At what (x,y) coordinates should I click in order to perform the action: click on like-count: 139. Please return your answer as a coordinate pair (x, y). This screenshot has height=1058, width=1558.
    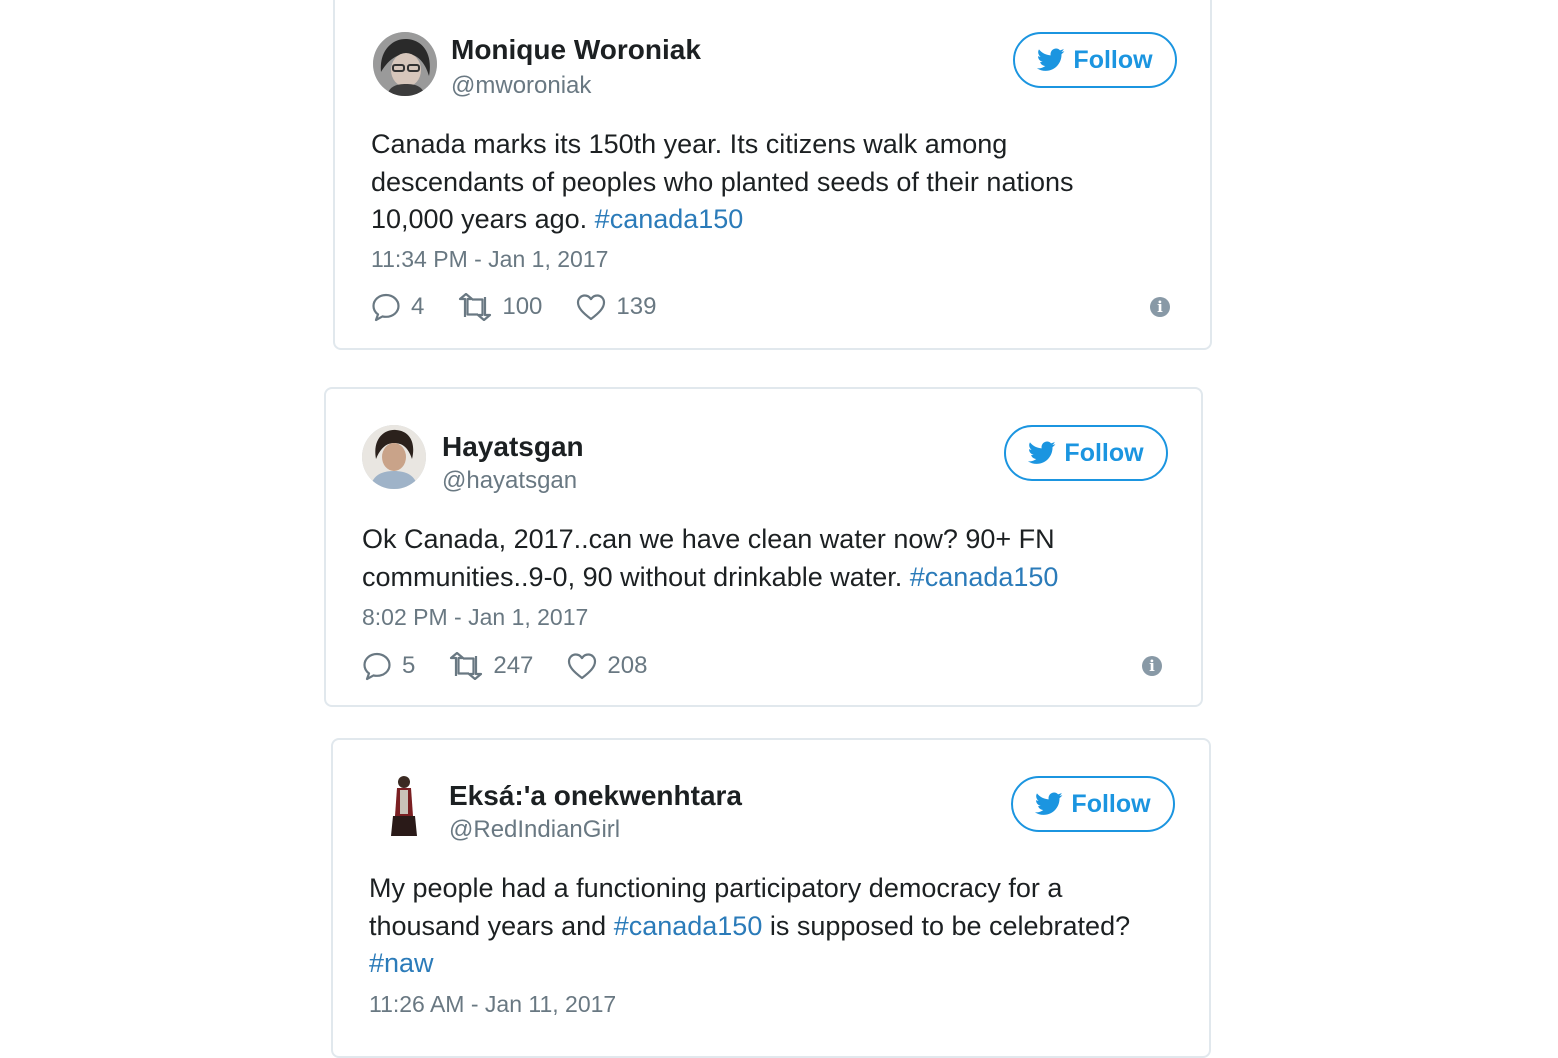
    Looking at the image, I should click on (636, 306).